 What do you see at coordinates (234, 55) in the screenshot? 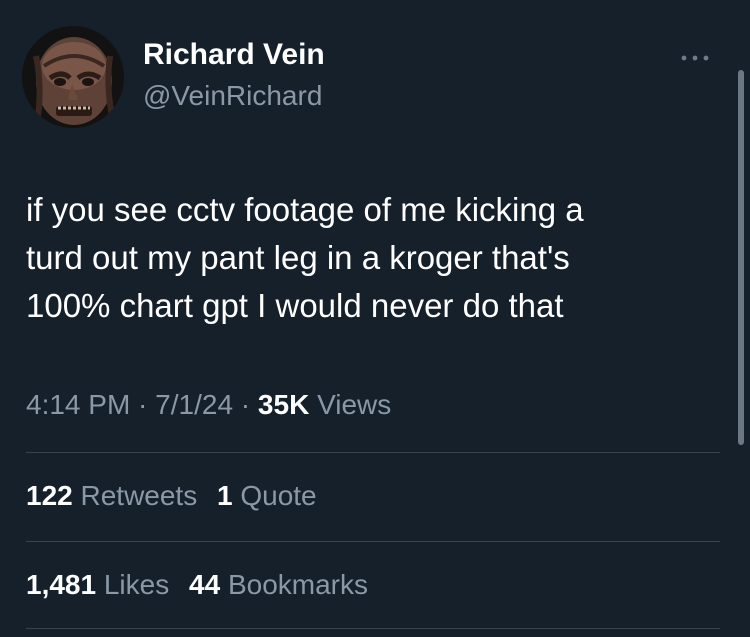
I see `display-name: Richard Vein` at bounding box center [234, 55].